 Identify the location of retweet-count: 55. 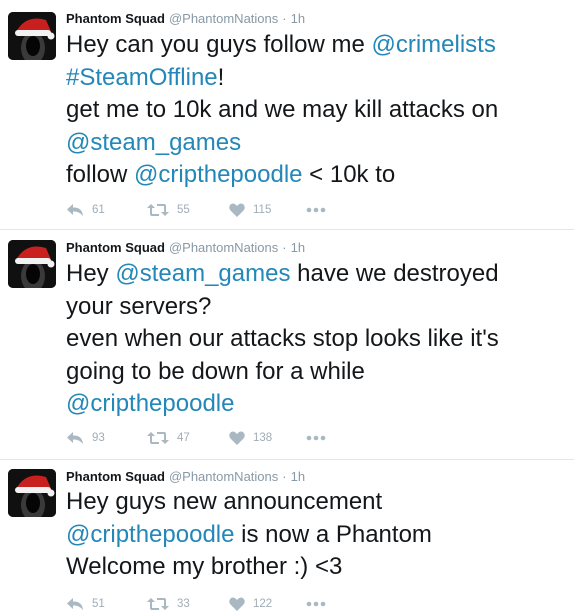
(183, 210).